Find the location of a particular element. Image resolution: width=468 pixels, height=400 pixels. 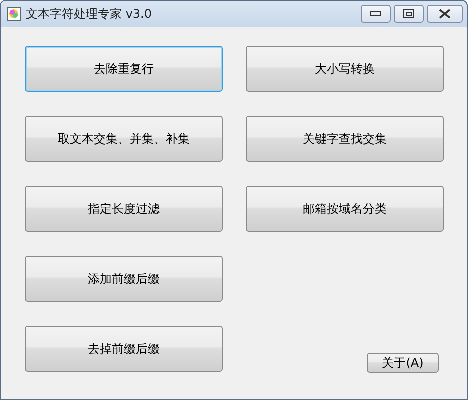

action-button: 去掉前缀后缀 is located at coordinates (124, 349).